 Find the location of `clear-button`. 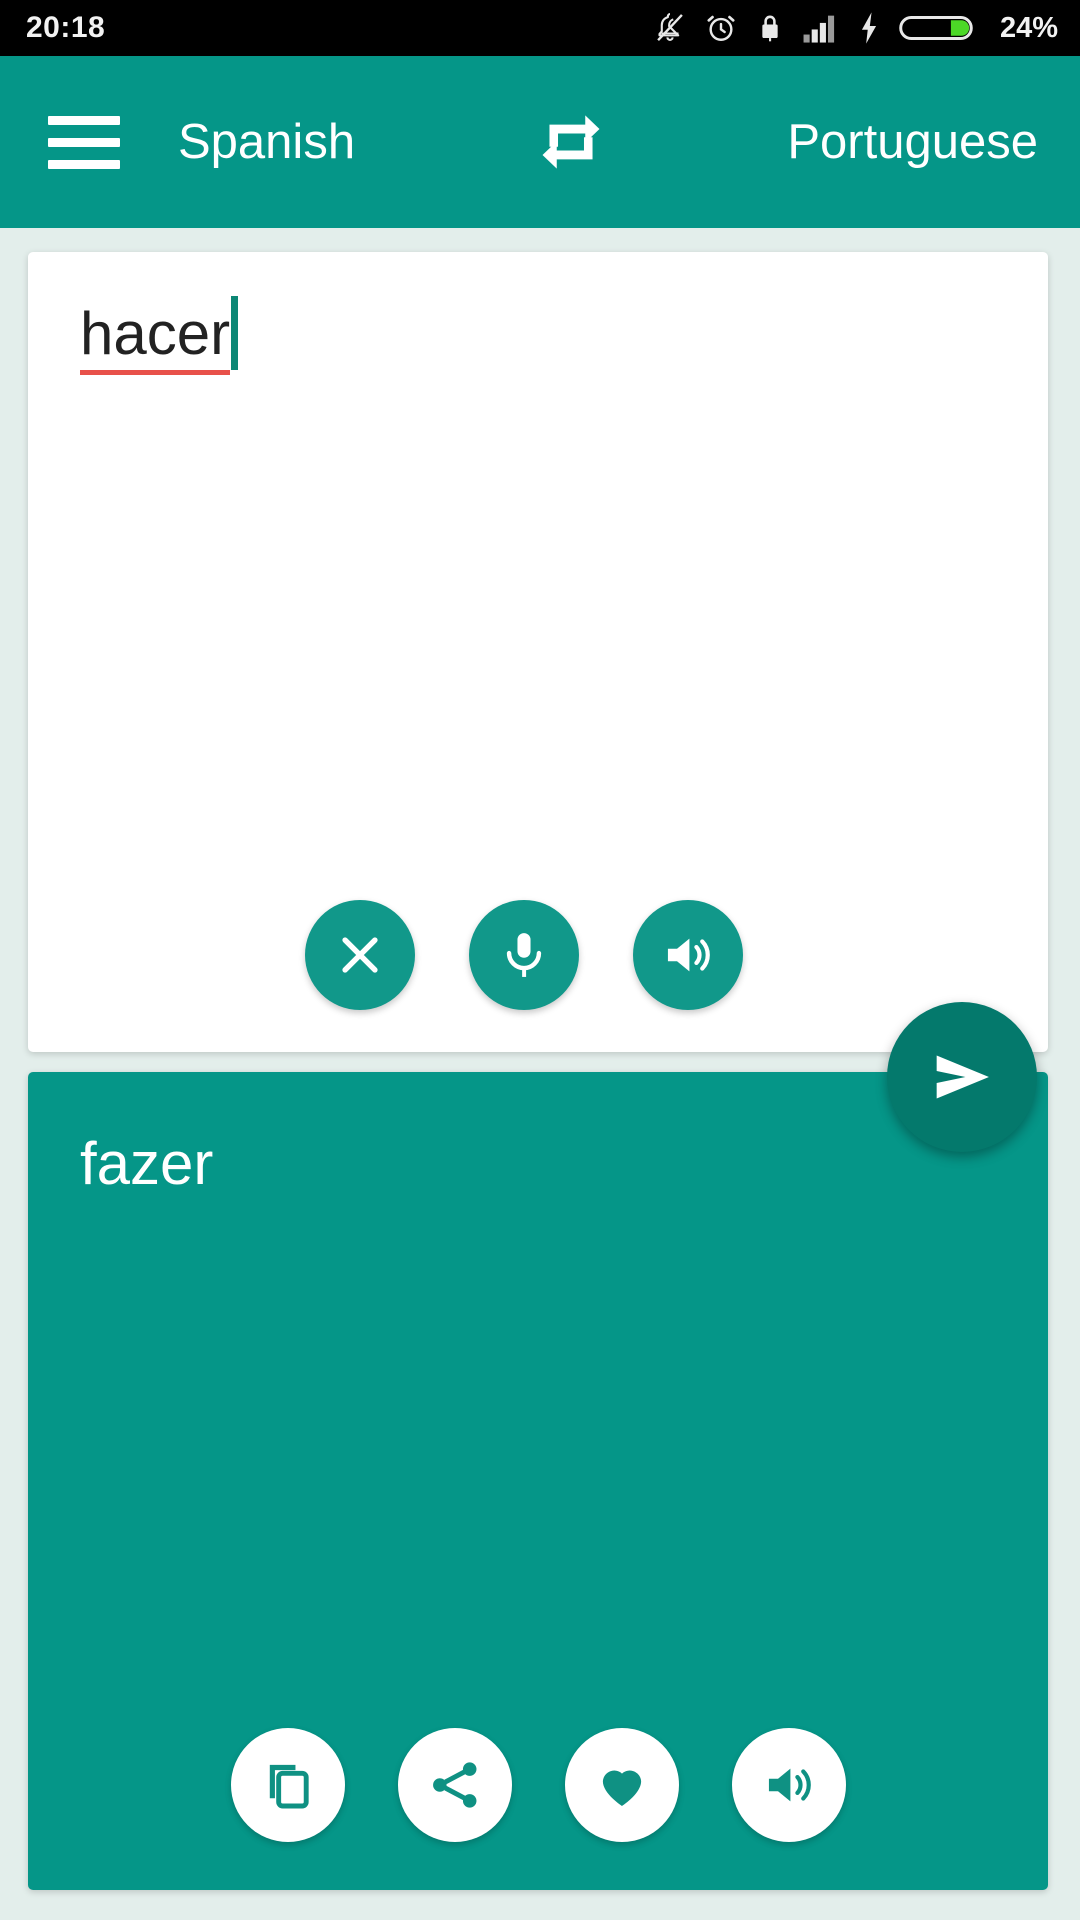

clear-button is located at coordinates (360, 955).